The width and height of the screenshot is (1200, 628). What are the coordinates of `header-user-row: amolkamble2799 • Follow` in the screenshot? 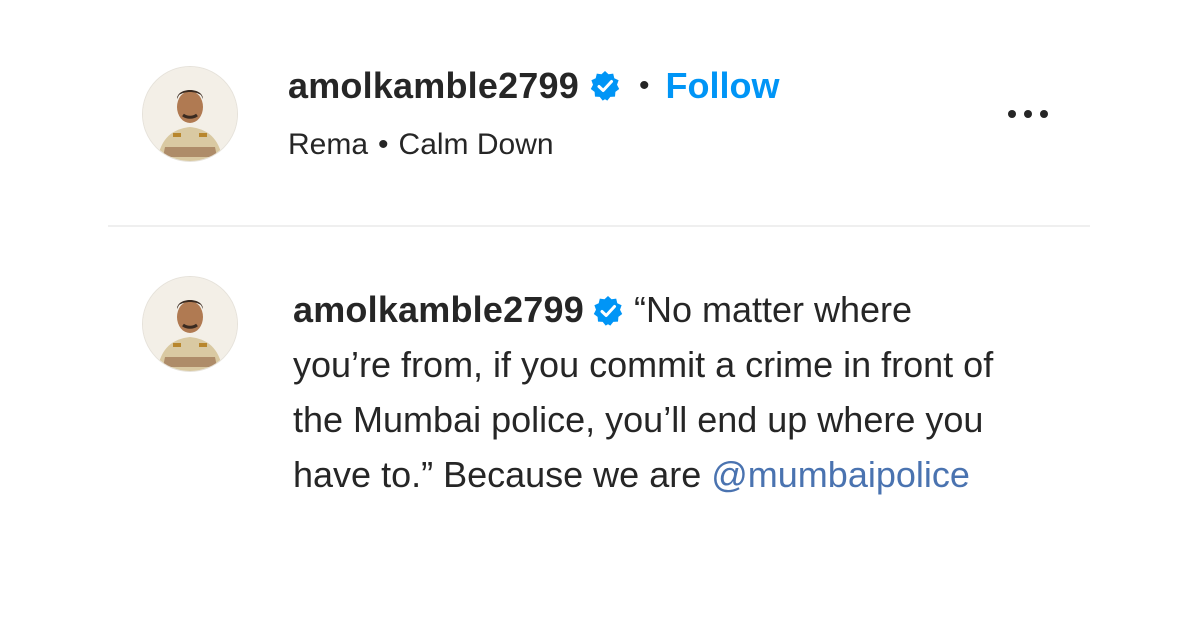 It's located at (533, 86).